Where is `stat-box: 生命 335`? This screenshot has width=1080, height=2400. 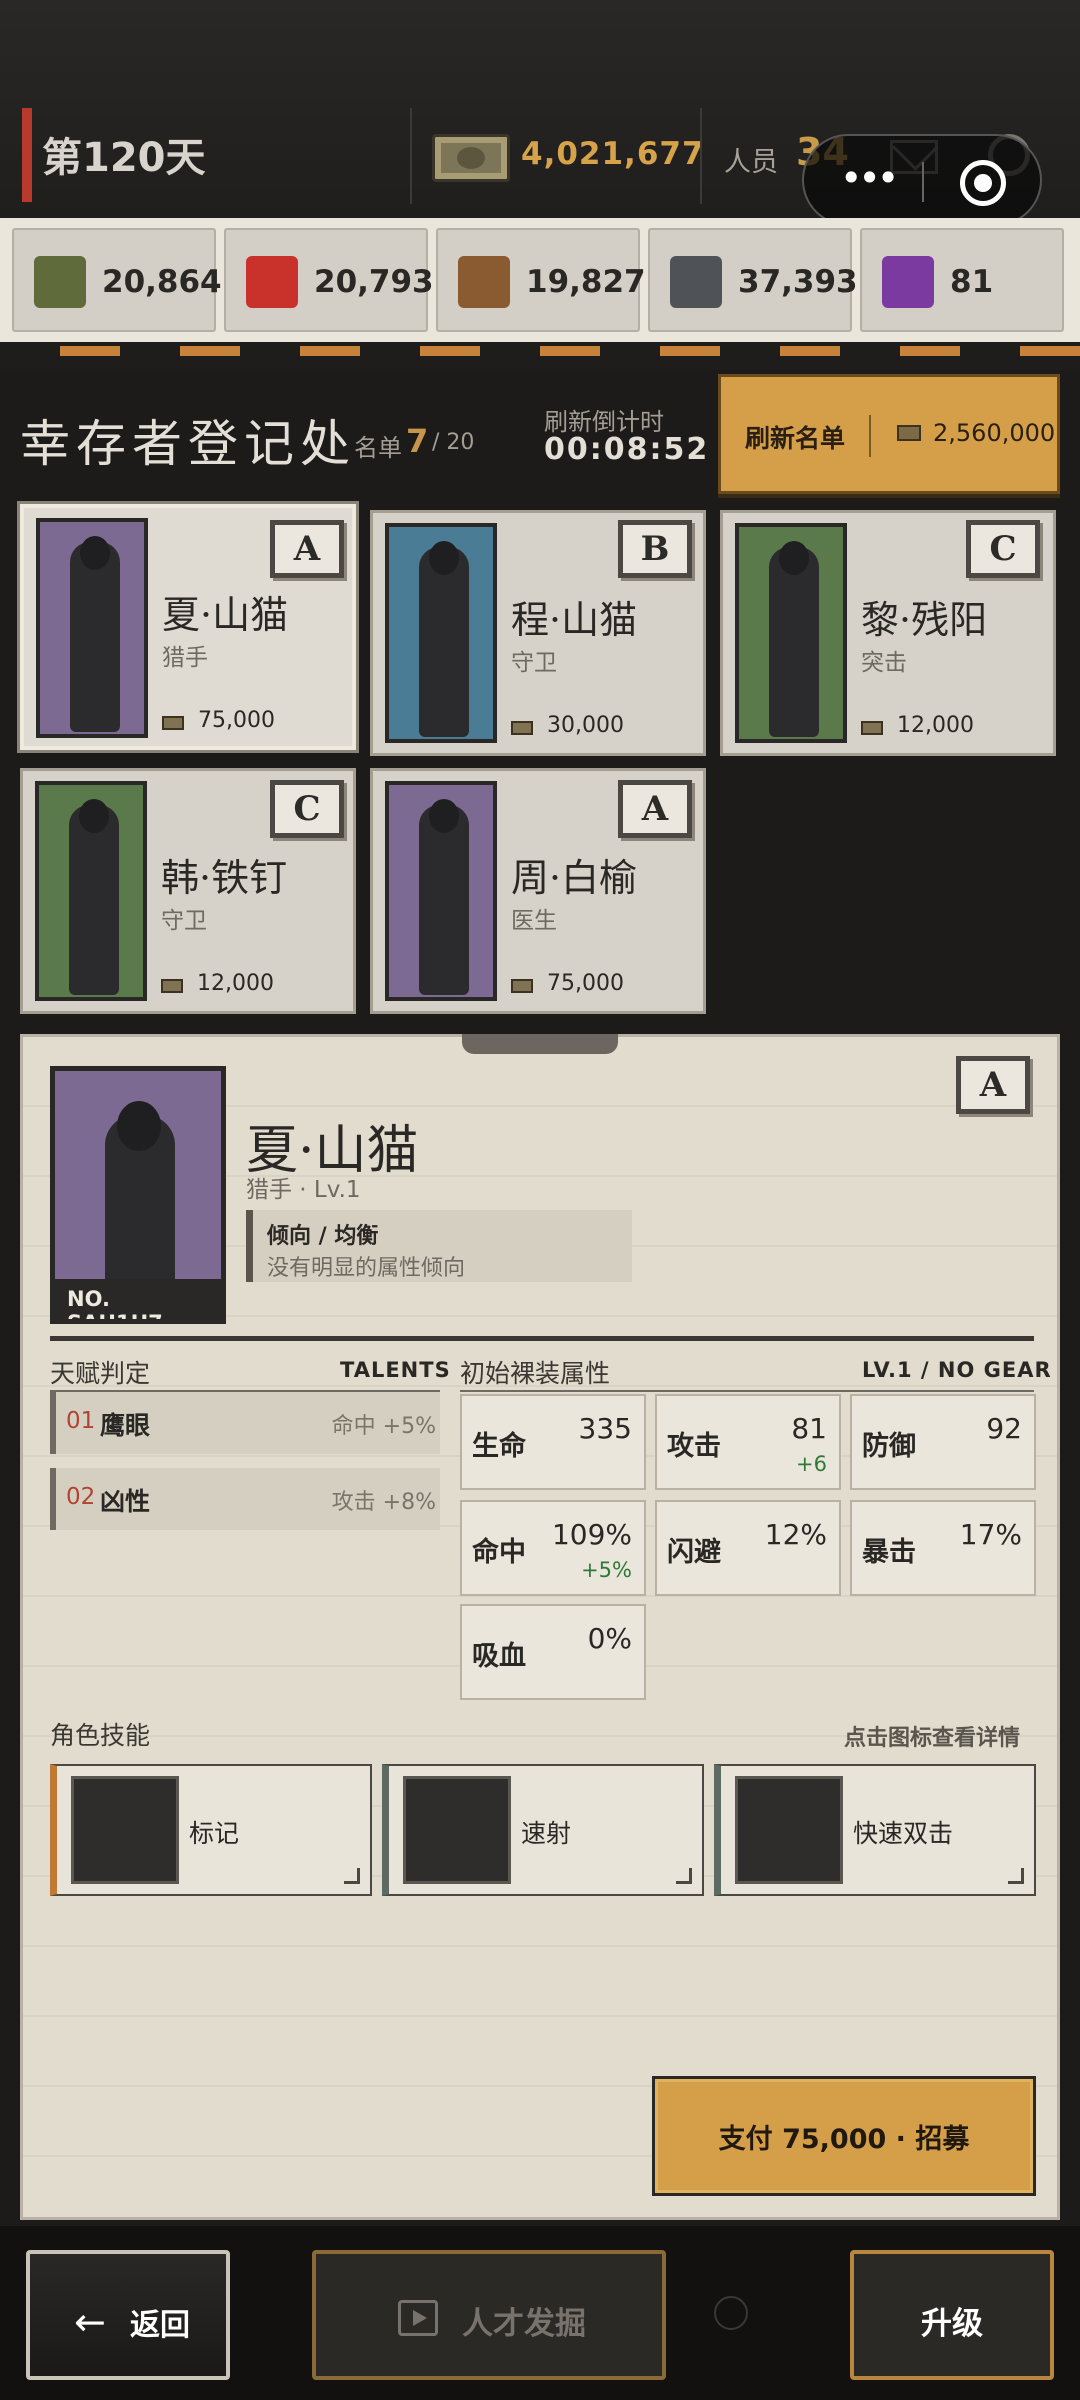
stat-box: 生命 335 is located at coordinates (553, 1442).